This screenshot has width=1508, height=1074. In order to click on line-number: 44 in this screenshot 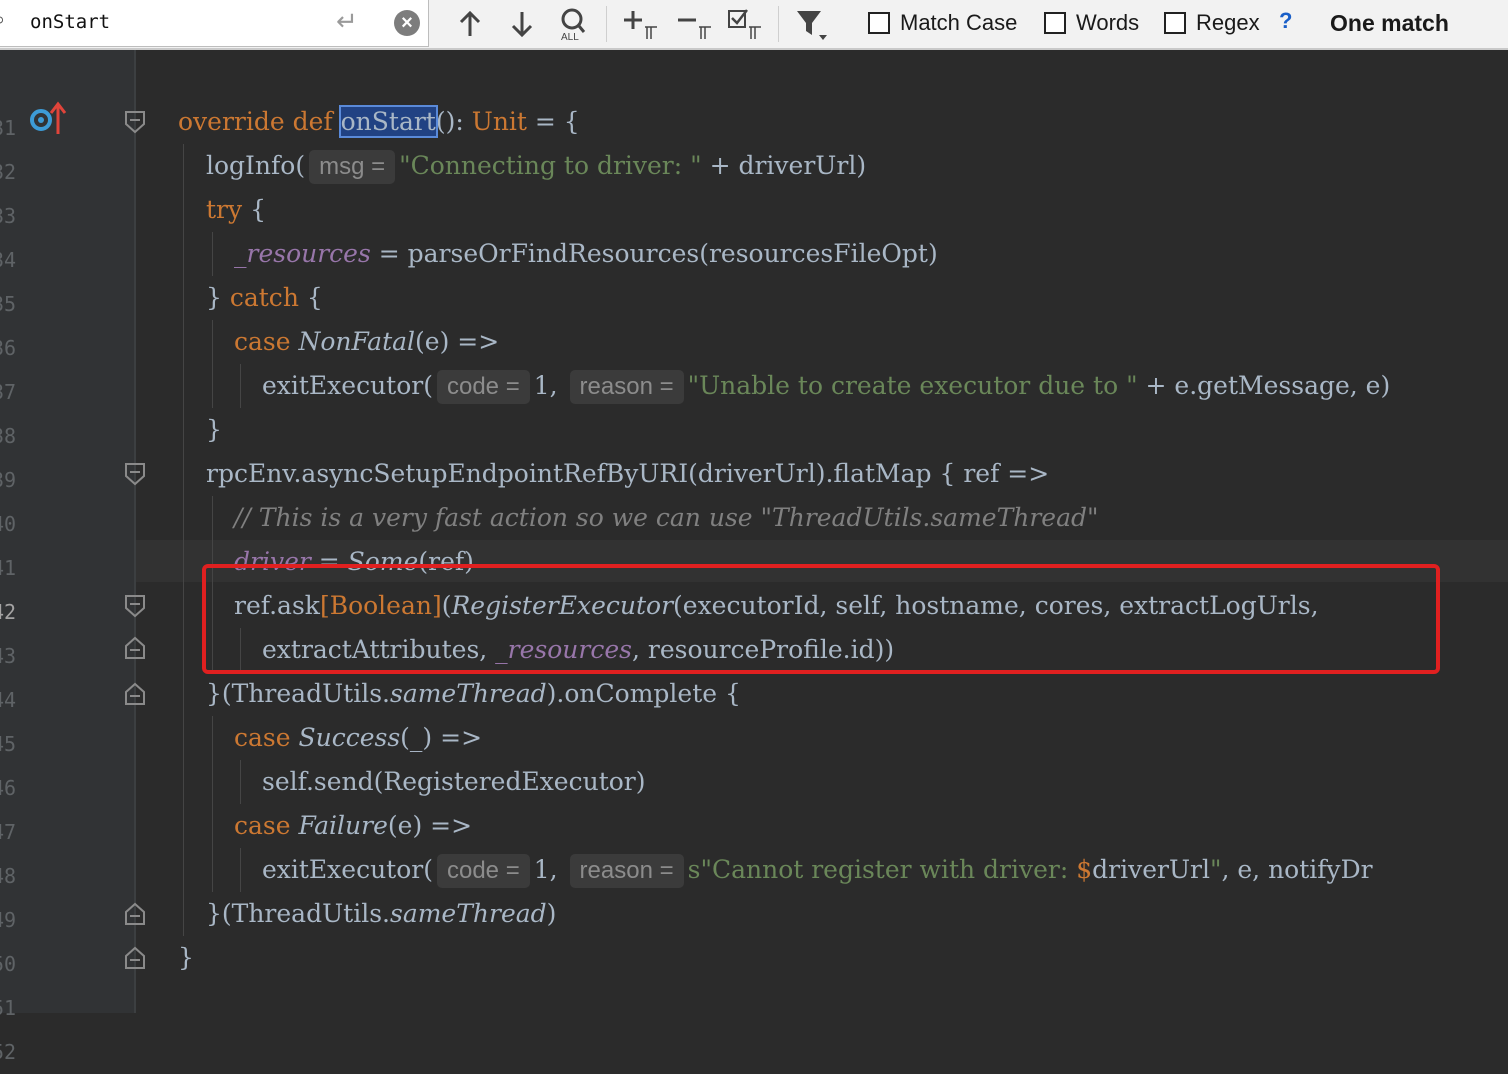, I will do `click(8, 700)`.